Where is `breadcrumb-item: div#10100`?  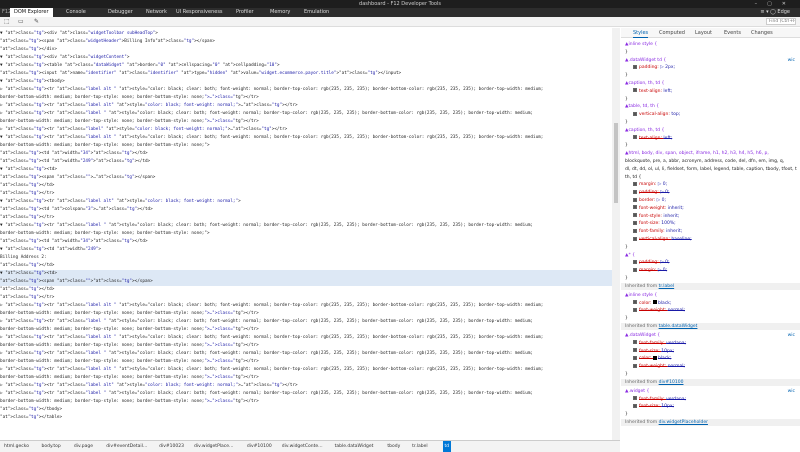 breadcrumb-item: div#10100 is located at coordinates (259, 446).